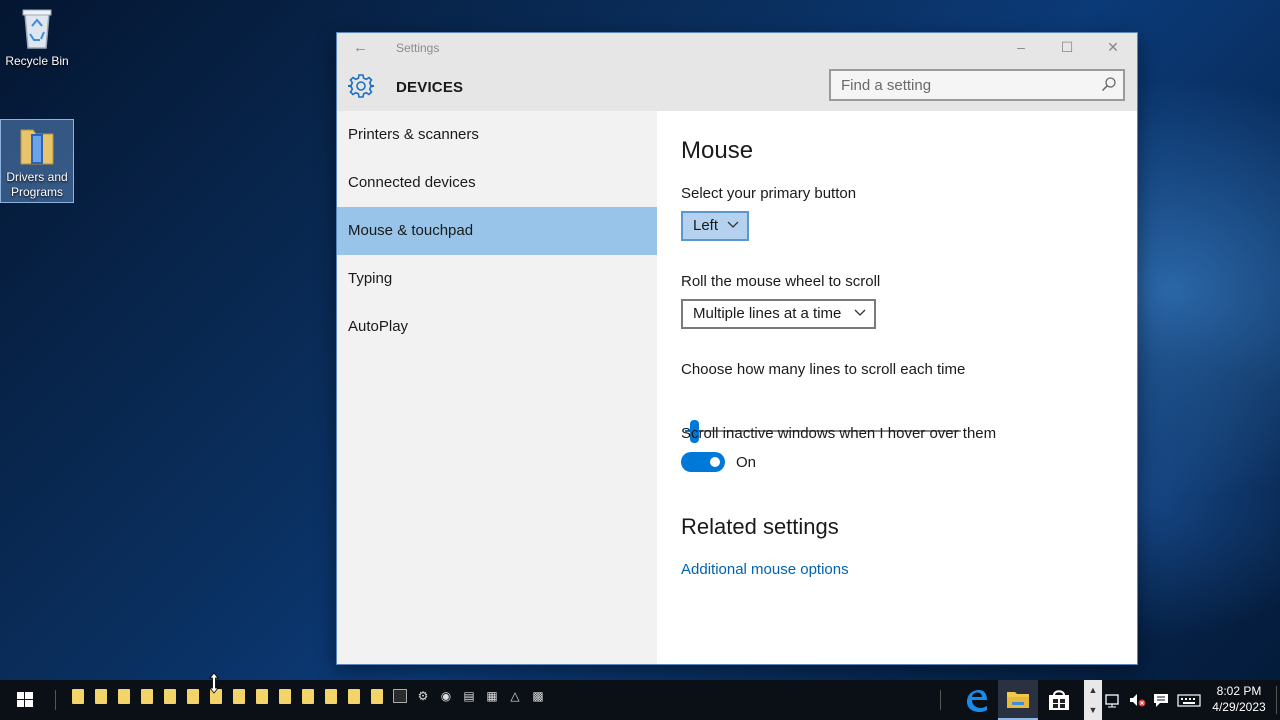 The width and height of the screenshot is (1280, 720). What do you see at coordinates (418, 48) in the screenshot?
I see `window-title: Settings` at bounding box center [418, 48].